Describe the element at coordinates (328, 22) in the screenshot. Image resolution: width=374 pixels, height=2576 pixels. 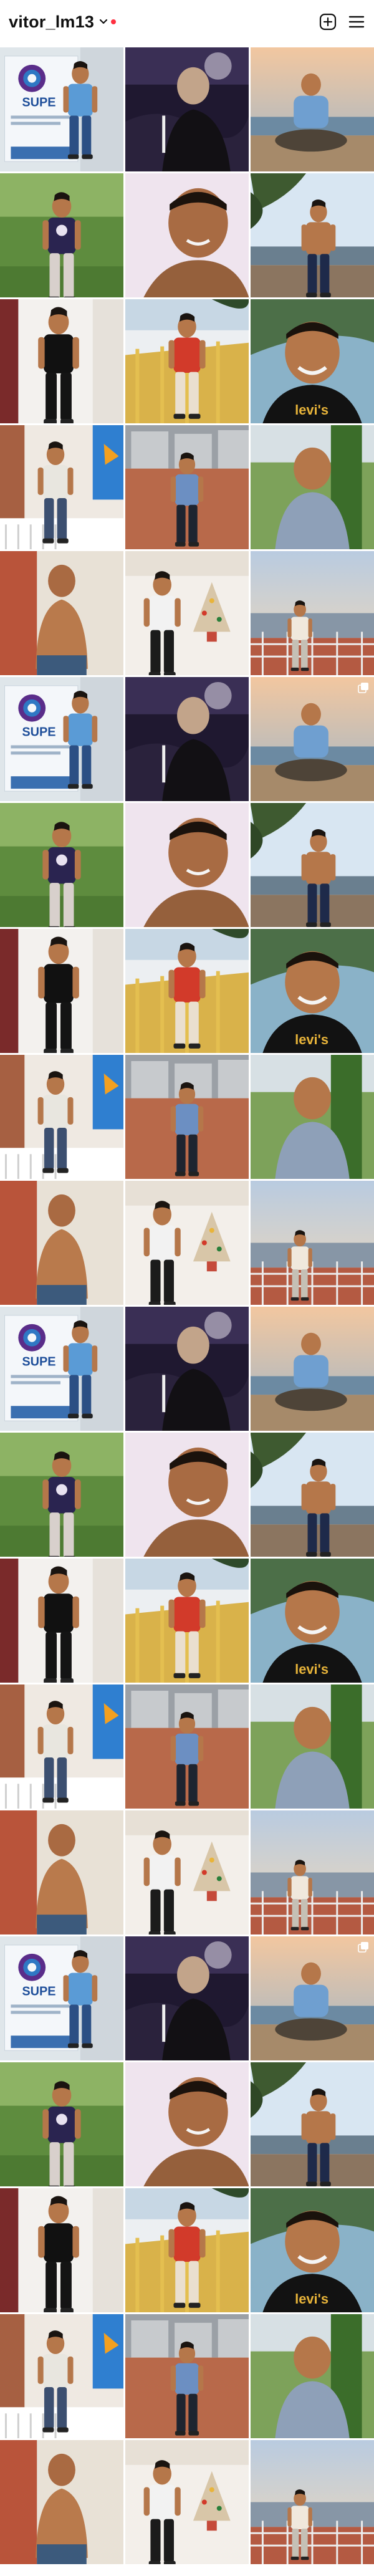
I see `add-post-icon` at that location.